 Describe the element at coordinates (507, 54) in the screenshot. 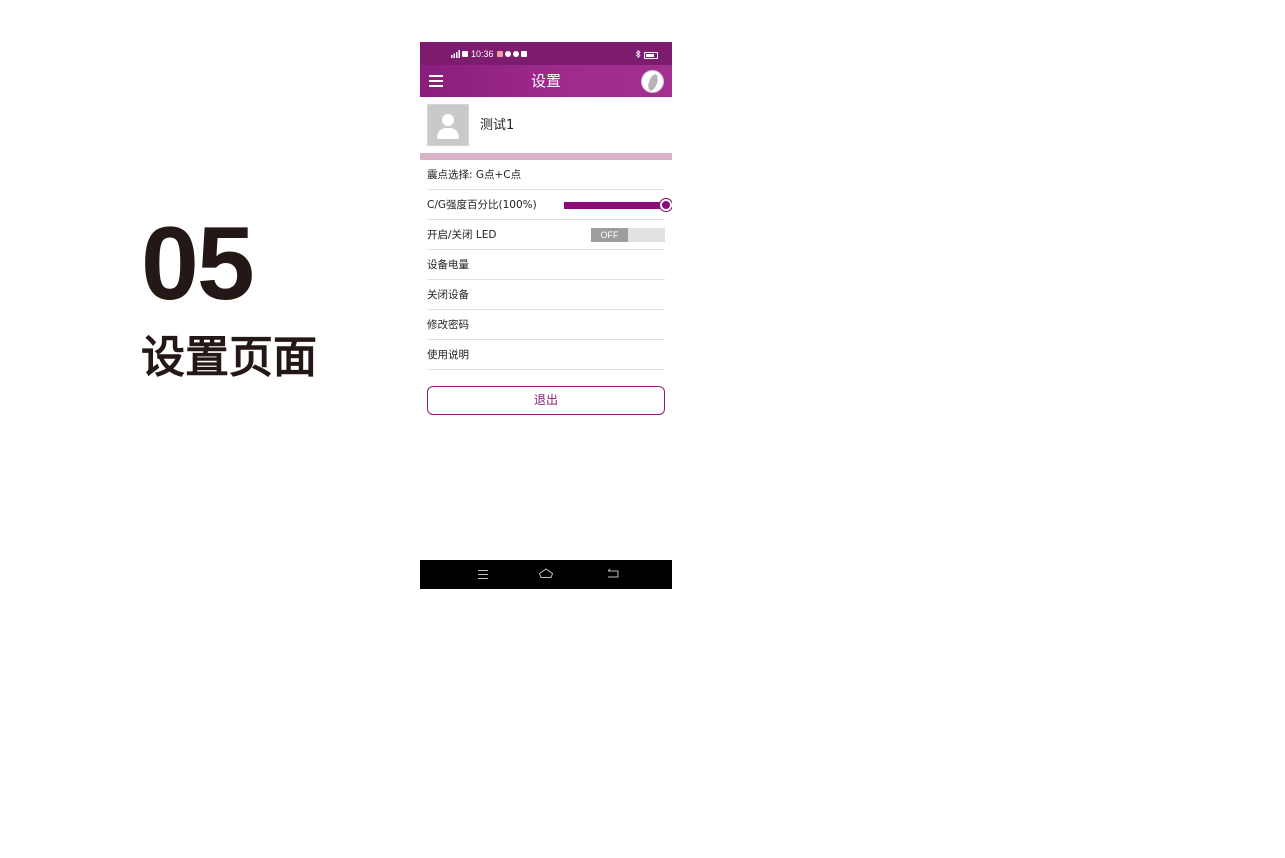

I see `qq-icon` at that location.